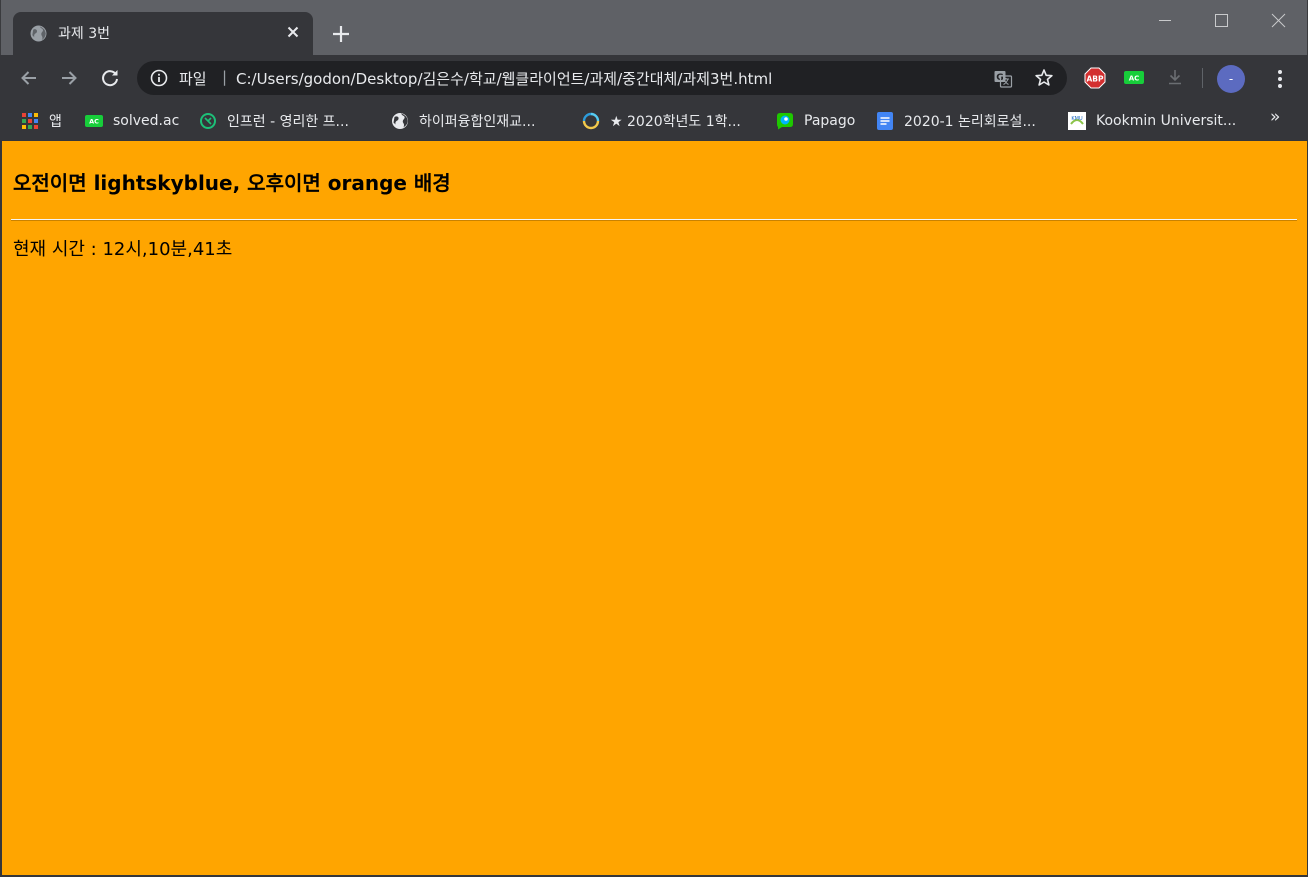 The height and width of the screenshot is (877, 1308). Describe the element at coordinates (1202, 78) in the screenshot. I see `toolbar-divider` at that location.